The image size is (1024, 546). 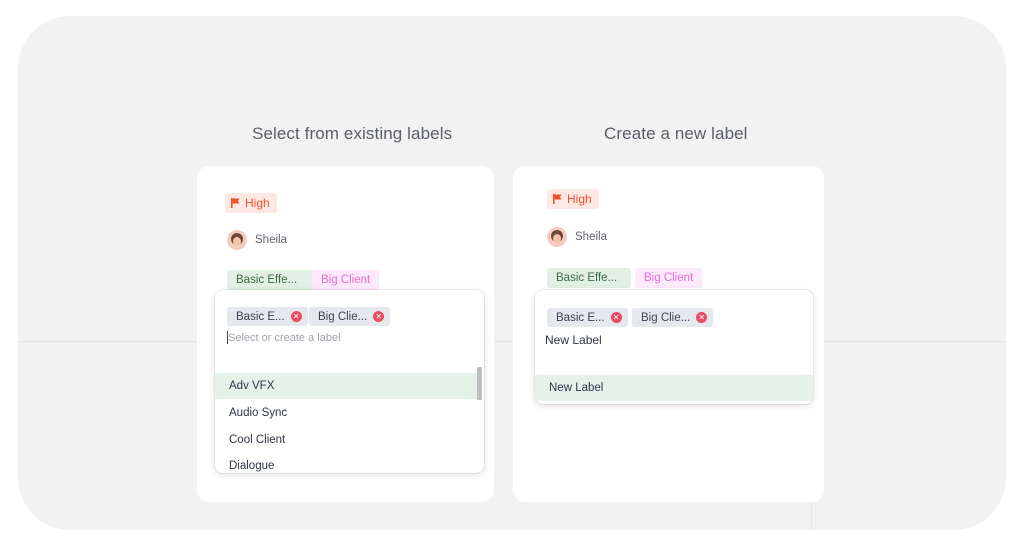 I want to click on option-adv-vfx: Adv VFX, so click(x=347, y=386).